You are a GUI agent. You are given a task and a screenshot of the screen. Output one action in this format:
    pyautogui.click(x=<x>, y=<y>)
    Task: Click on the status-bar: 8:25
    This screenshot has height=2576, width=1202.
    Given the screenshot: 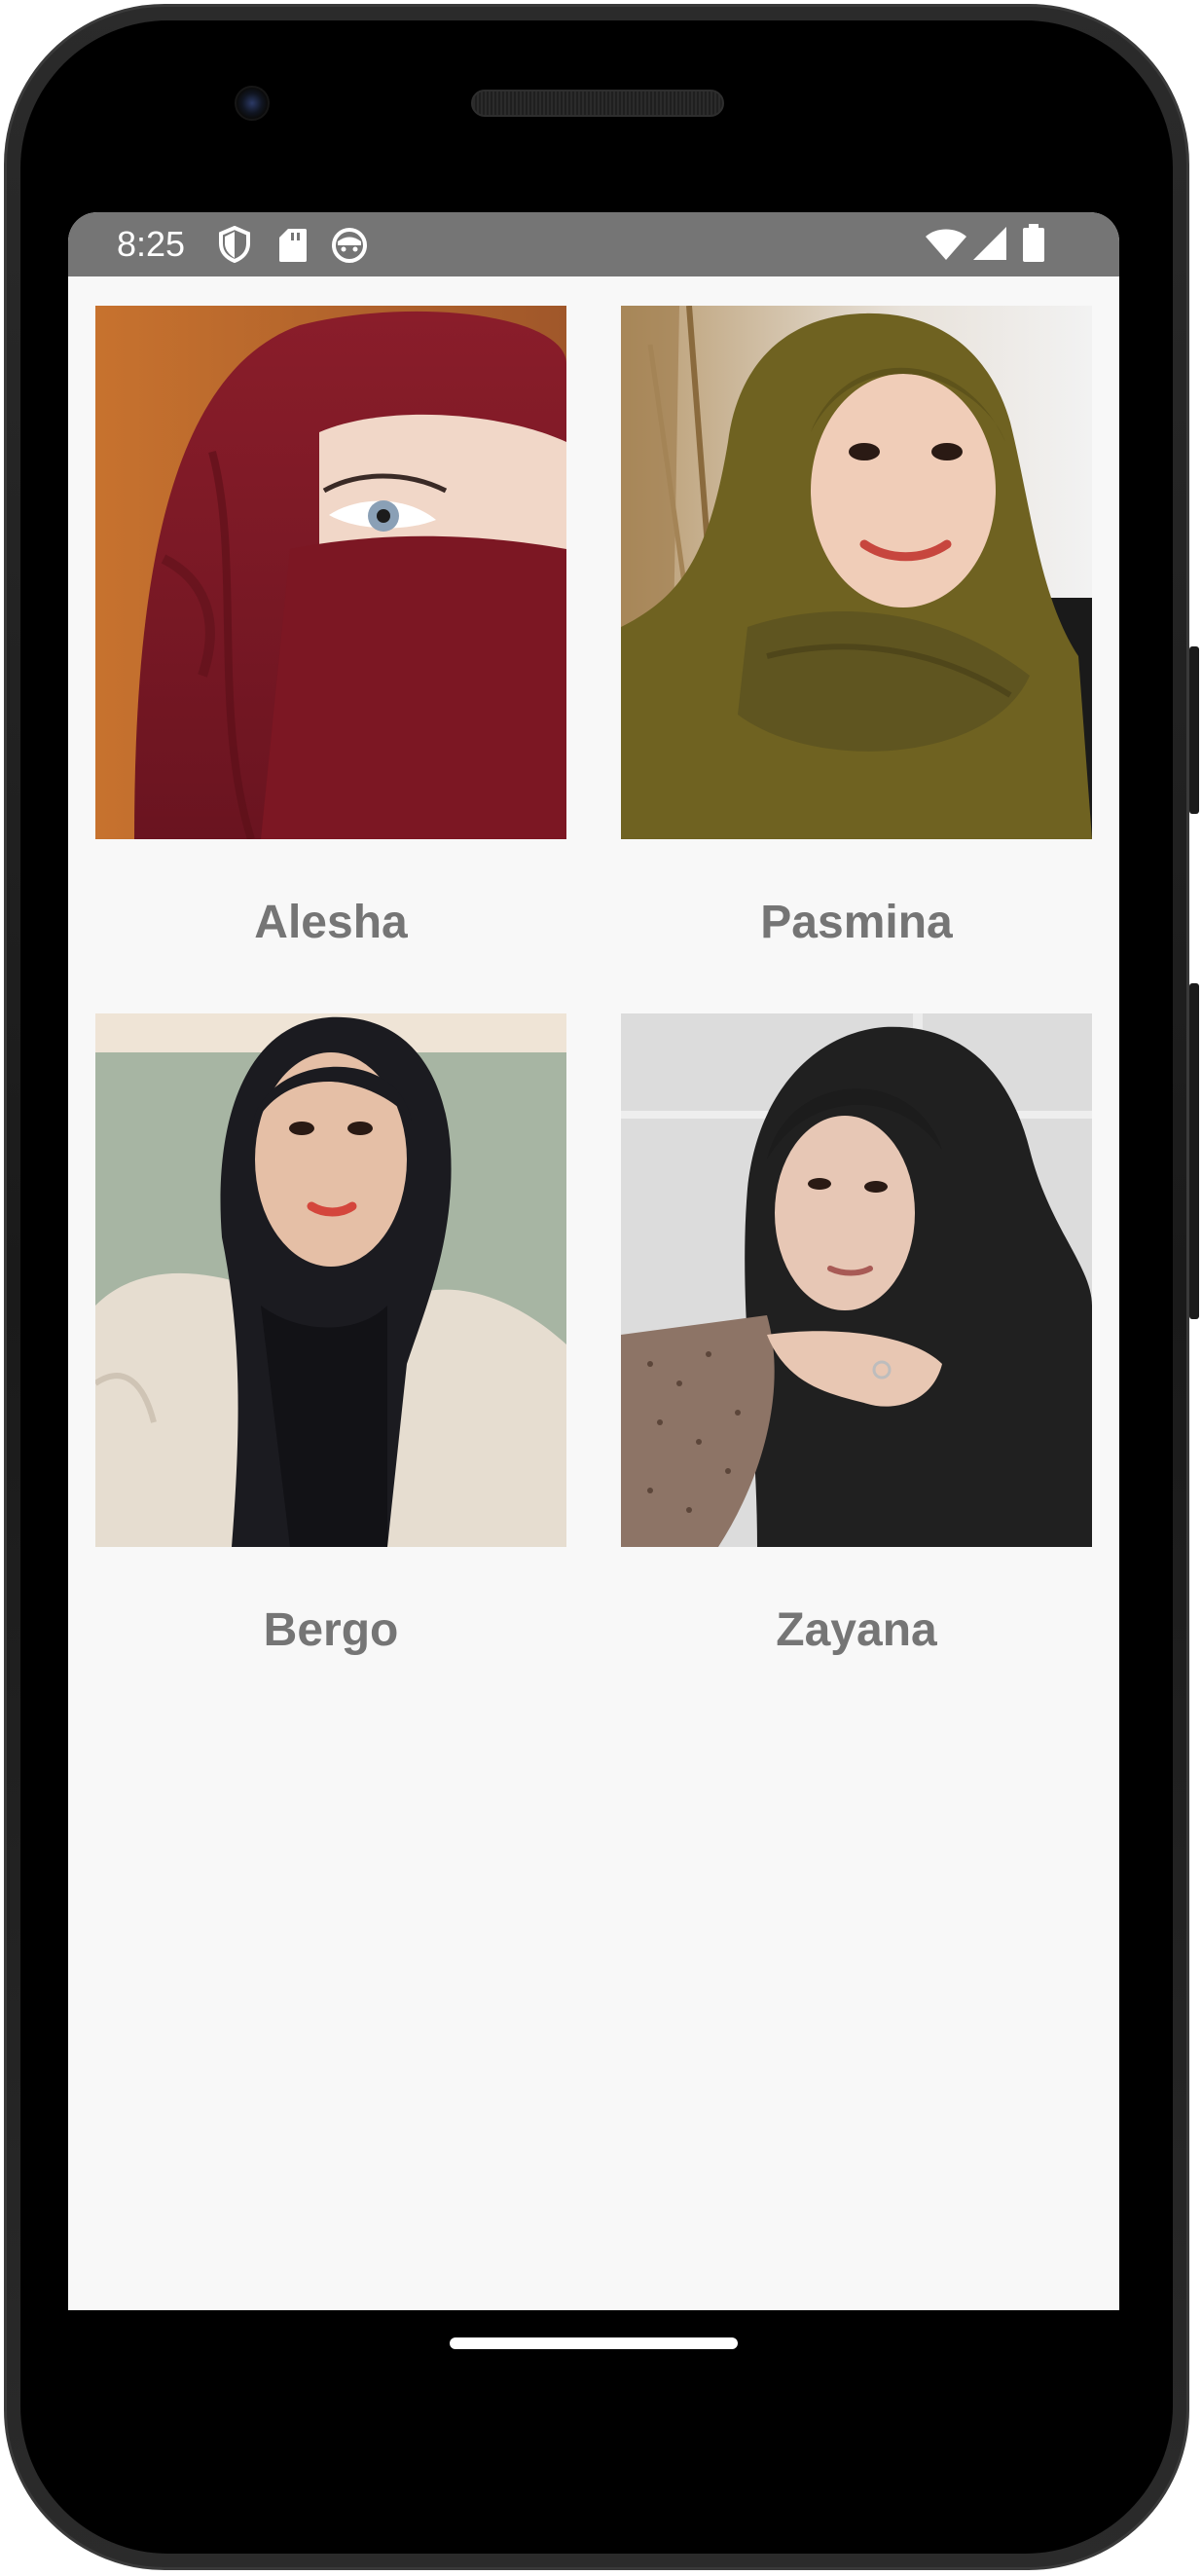 What is the action you would take?
    pyautogui.click(x=593, y=244)
    